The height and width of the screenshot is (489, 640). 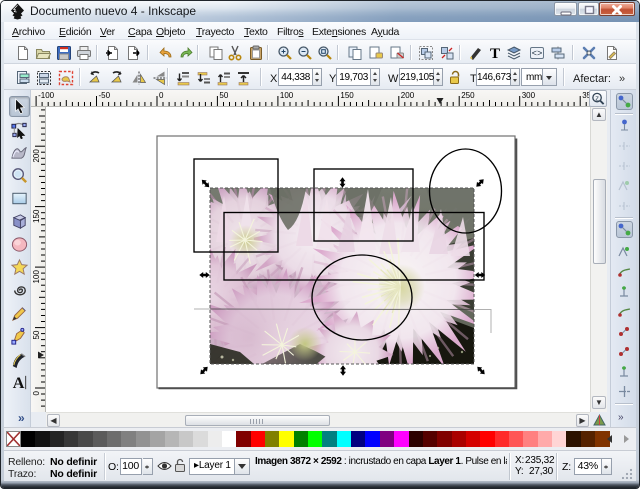 I want to click on svg-text: A, so click(x=19, y=383).